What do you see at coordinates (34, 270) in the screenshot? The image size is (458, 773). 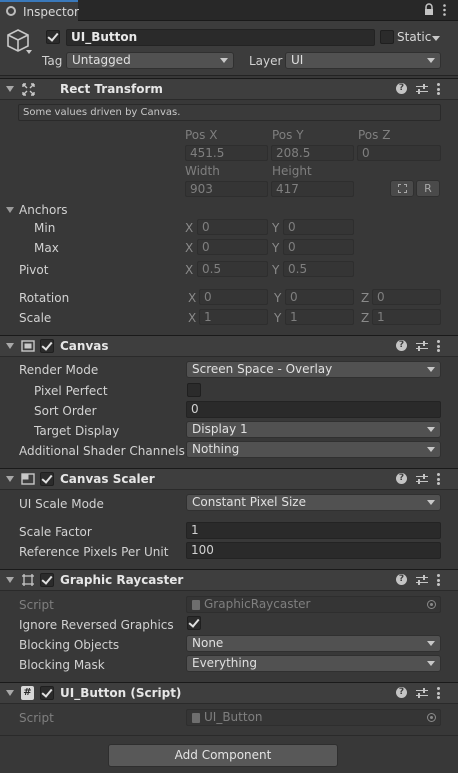 I see `pivot-label: Pivot` at bounding box center [34, 270].